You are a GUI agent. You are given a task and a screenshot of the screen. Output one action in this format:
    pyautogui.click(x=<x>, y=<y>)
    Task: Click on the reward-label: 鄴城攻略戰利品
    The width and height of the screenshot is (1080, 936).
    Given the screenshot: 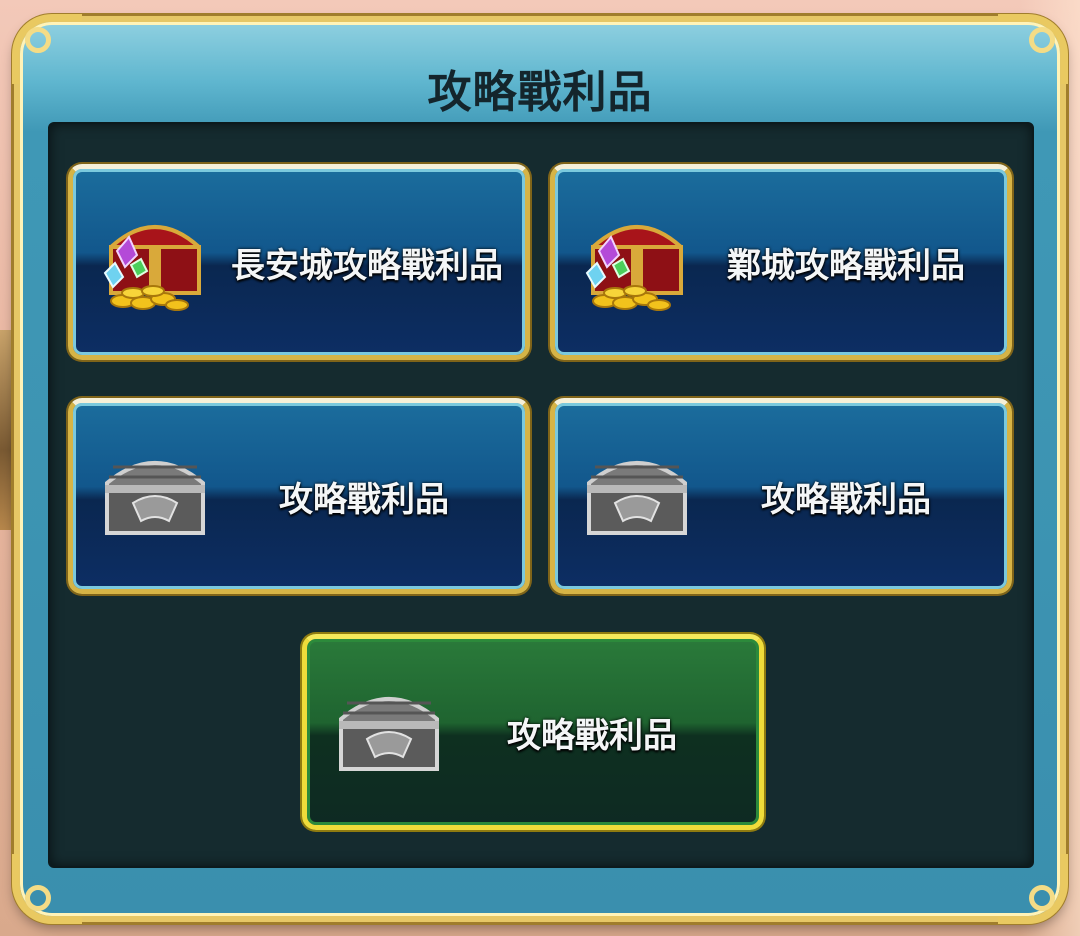 What is the action you would take?
    pyautogui.click(x=846, y=265)
    